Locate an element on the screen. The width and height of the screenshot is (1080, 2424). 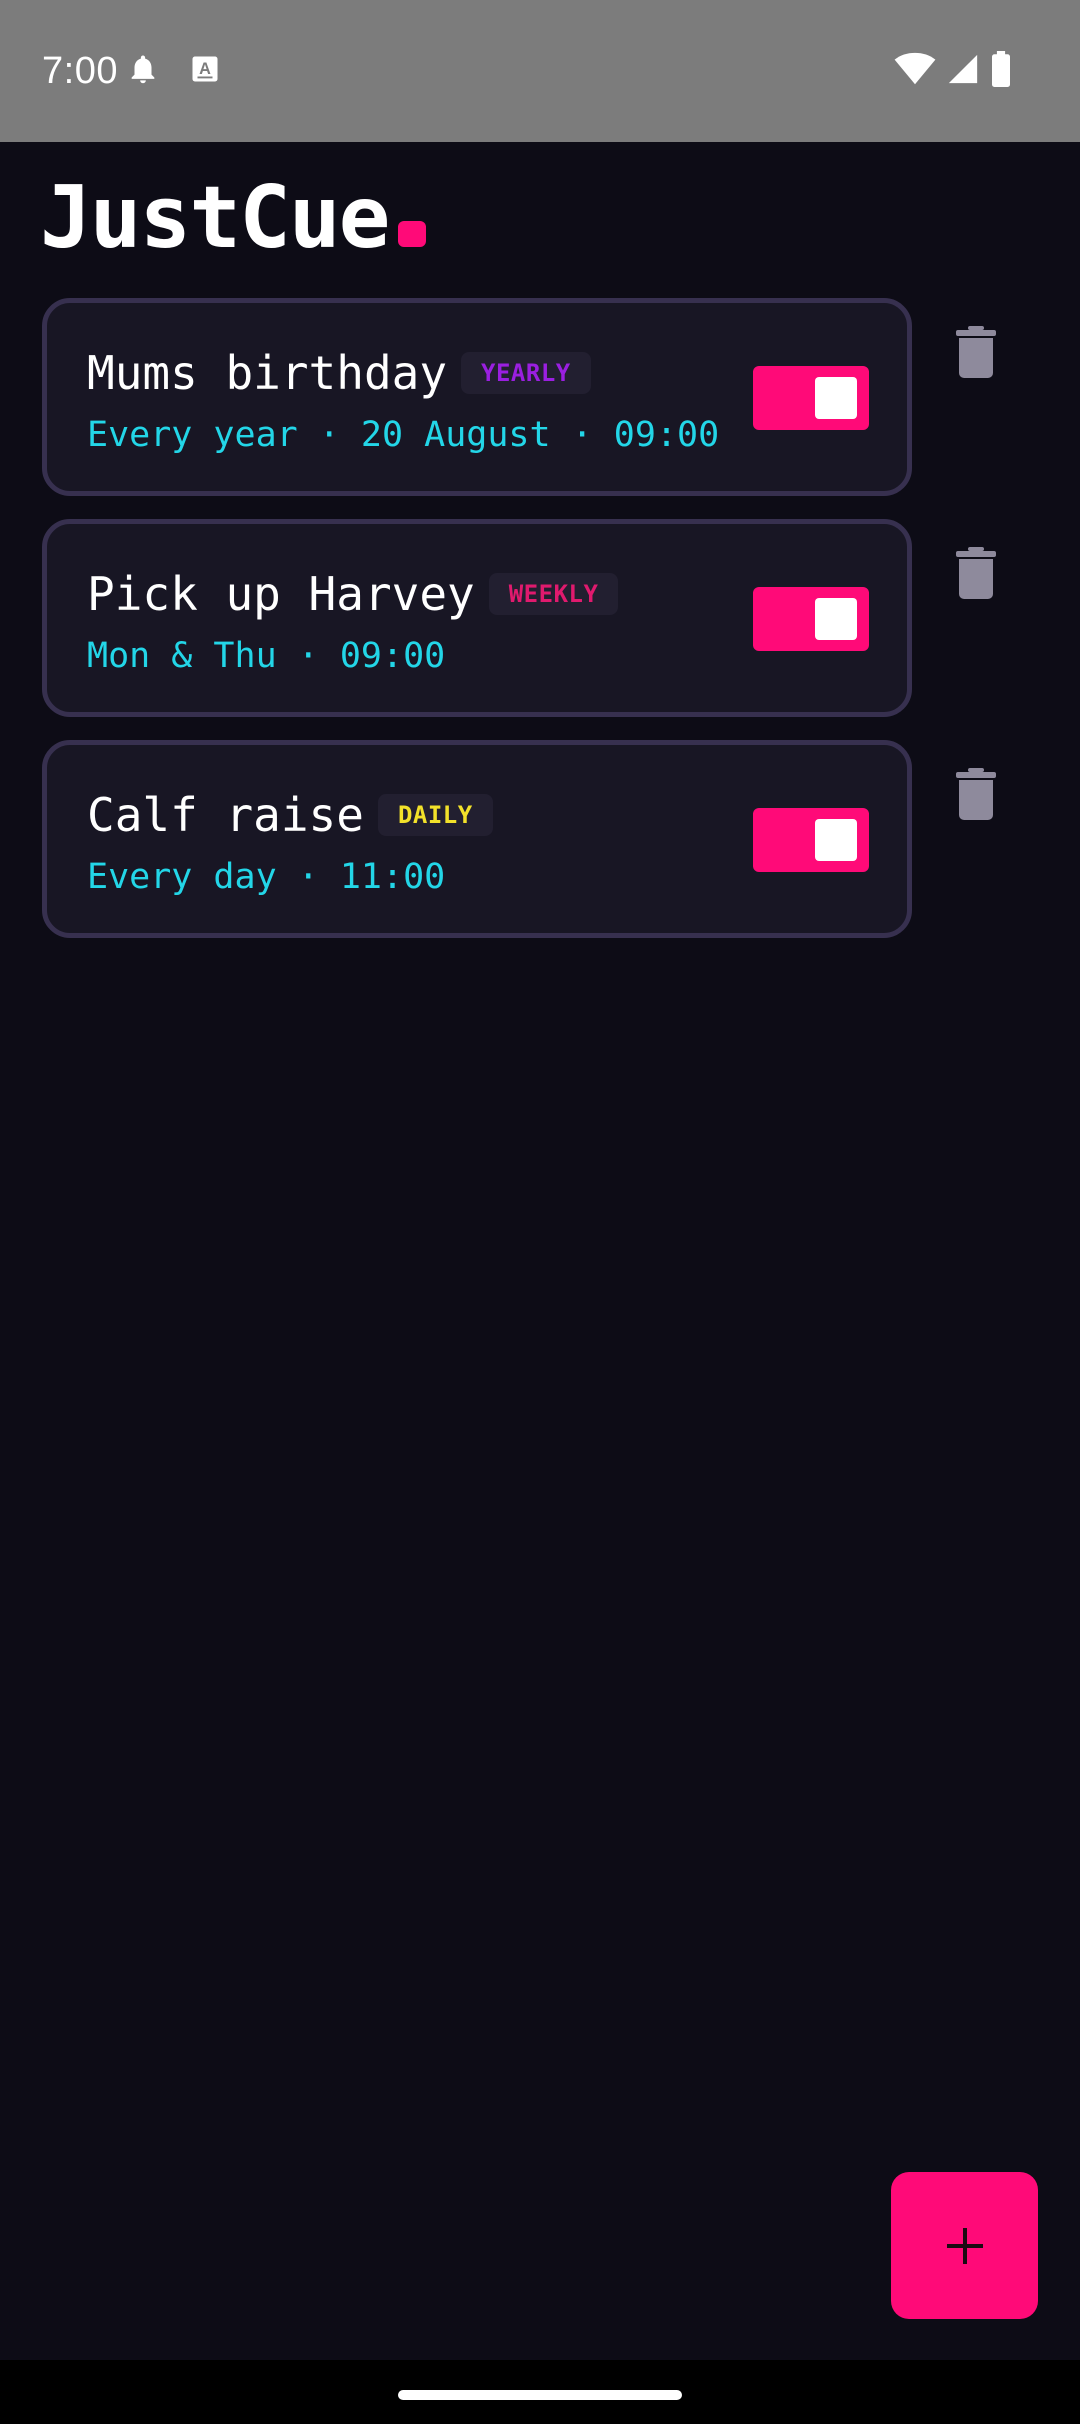
add-reminder-button is located at coordinates (964, 2245).